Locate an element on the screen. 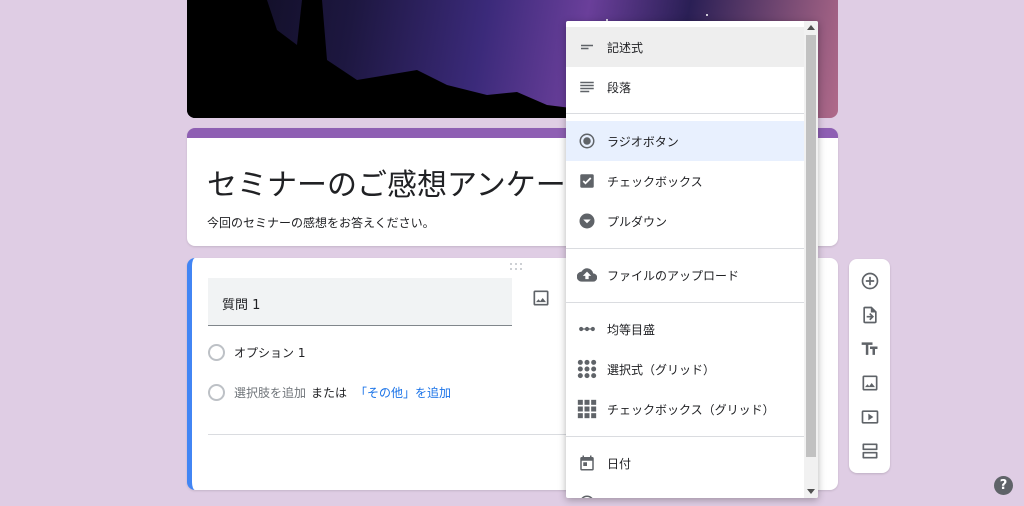 The width and height of the screenshot is (1024, 506). form-description: 今回のセミナーの感想をお答えください。 is located at coordinates (321, 222).